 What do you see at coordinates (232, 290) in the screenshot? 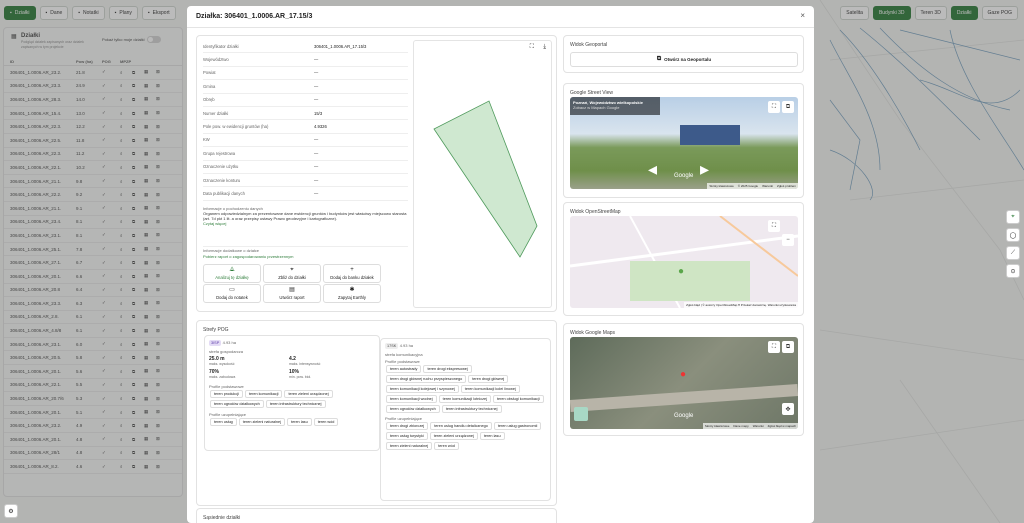
I see `note-icon: ▭` at bounding box center [232, 290].